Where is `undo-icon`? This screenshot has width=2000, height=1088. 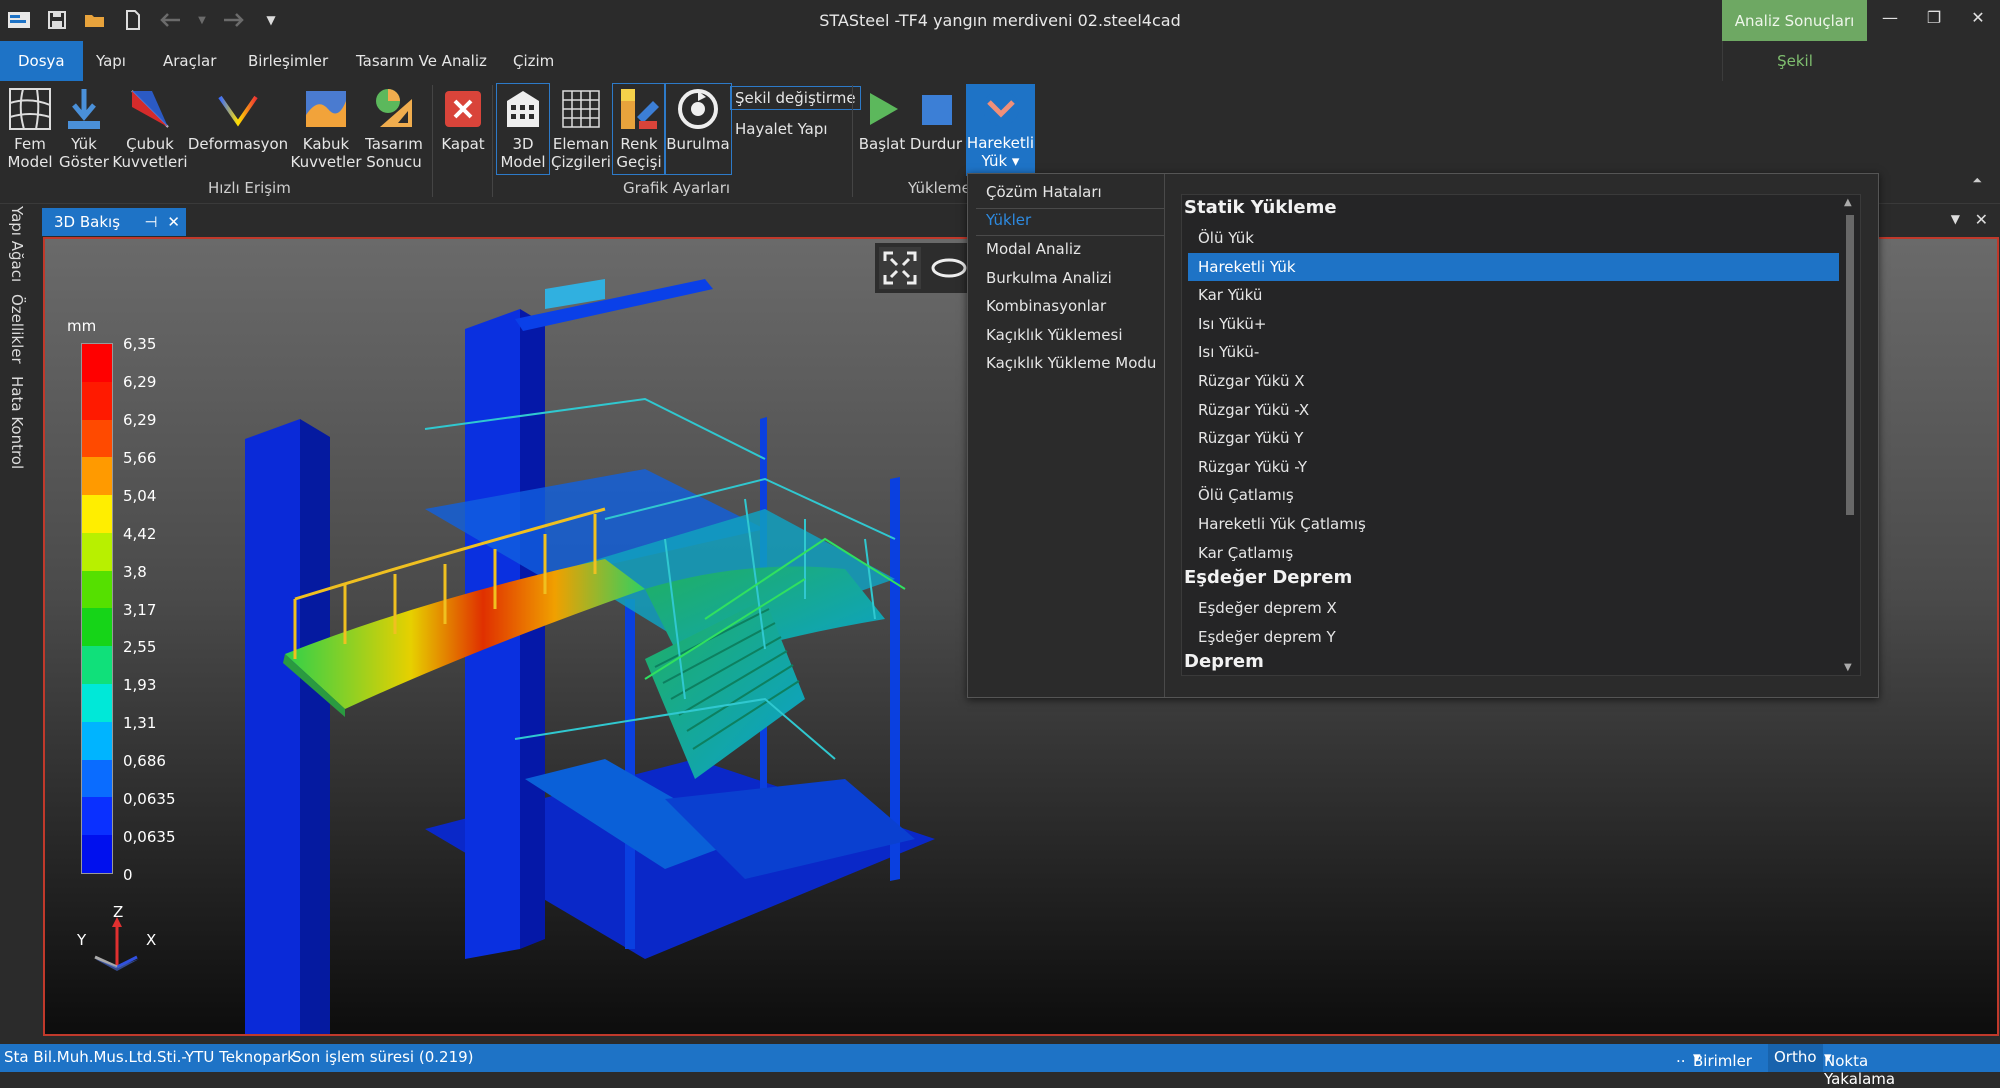
undo-icon is located at coordinates (171, 20).